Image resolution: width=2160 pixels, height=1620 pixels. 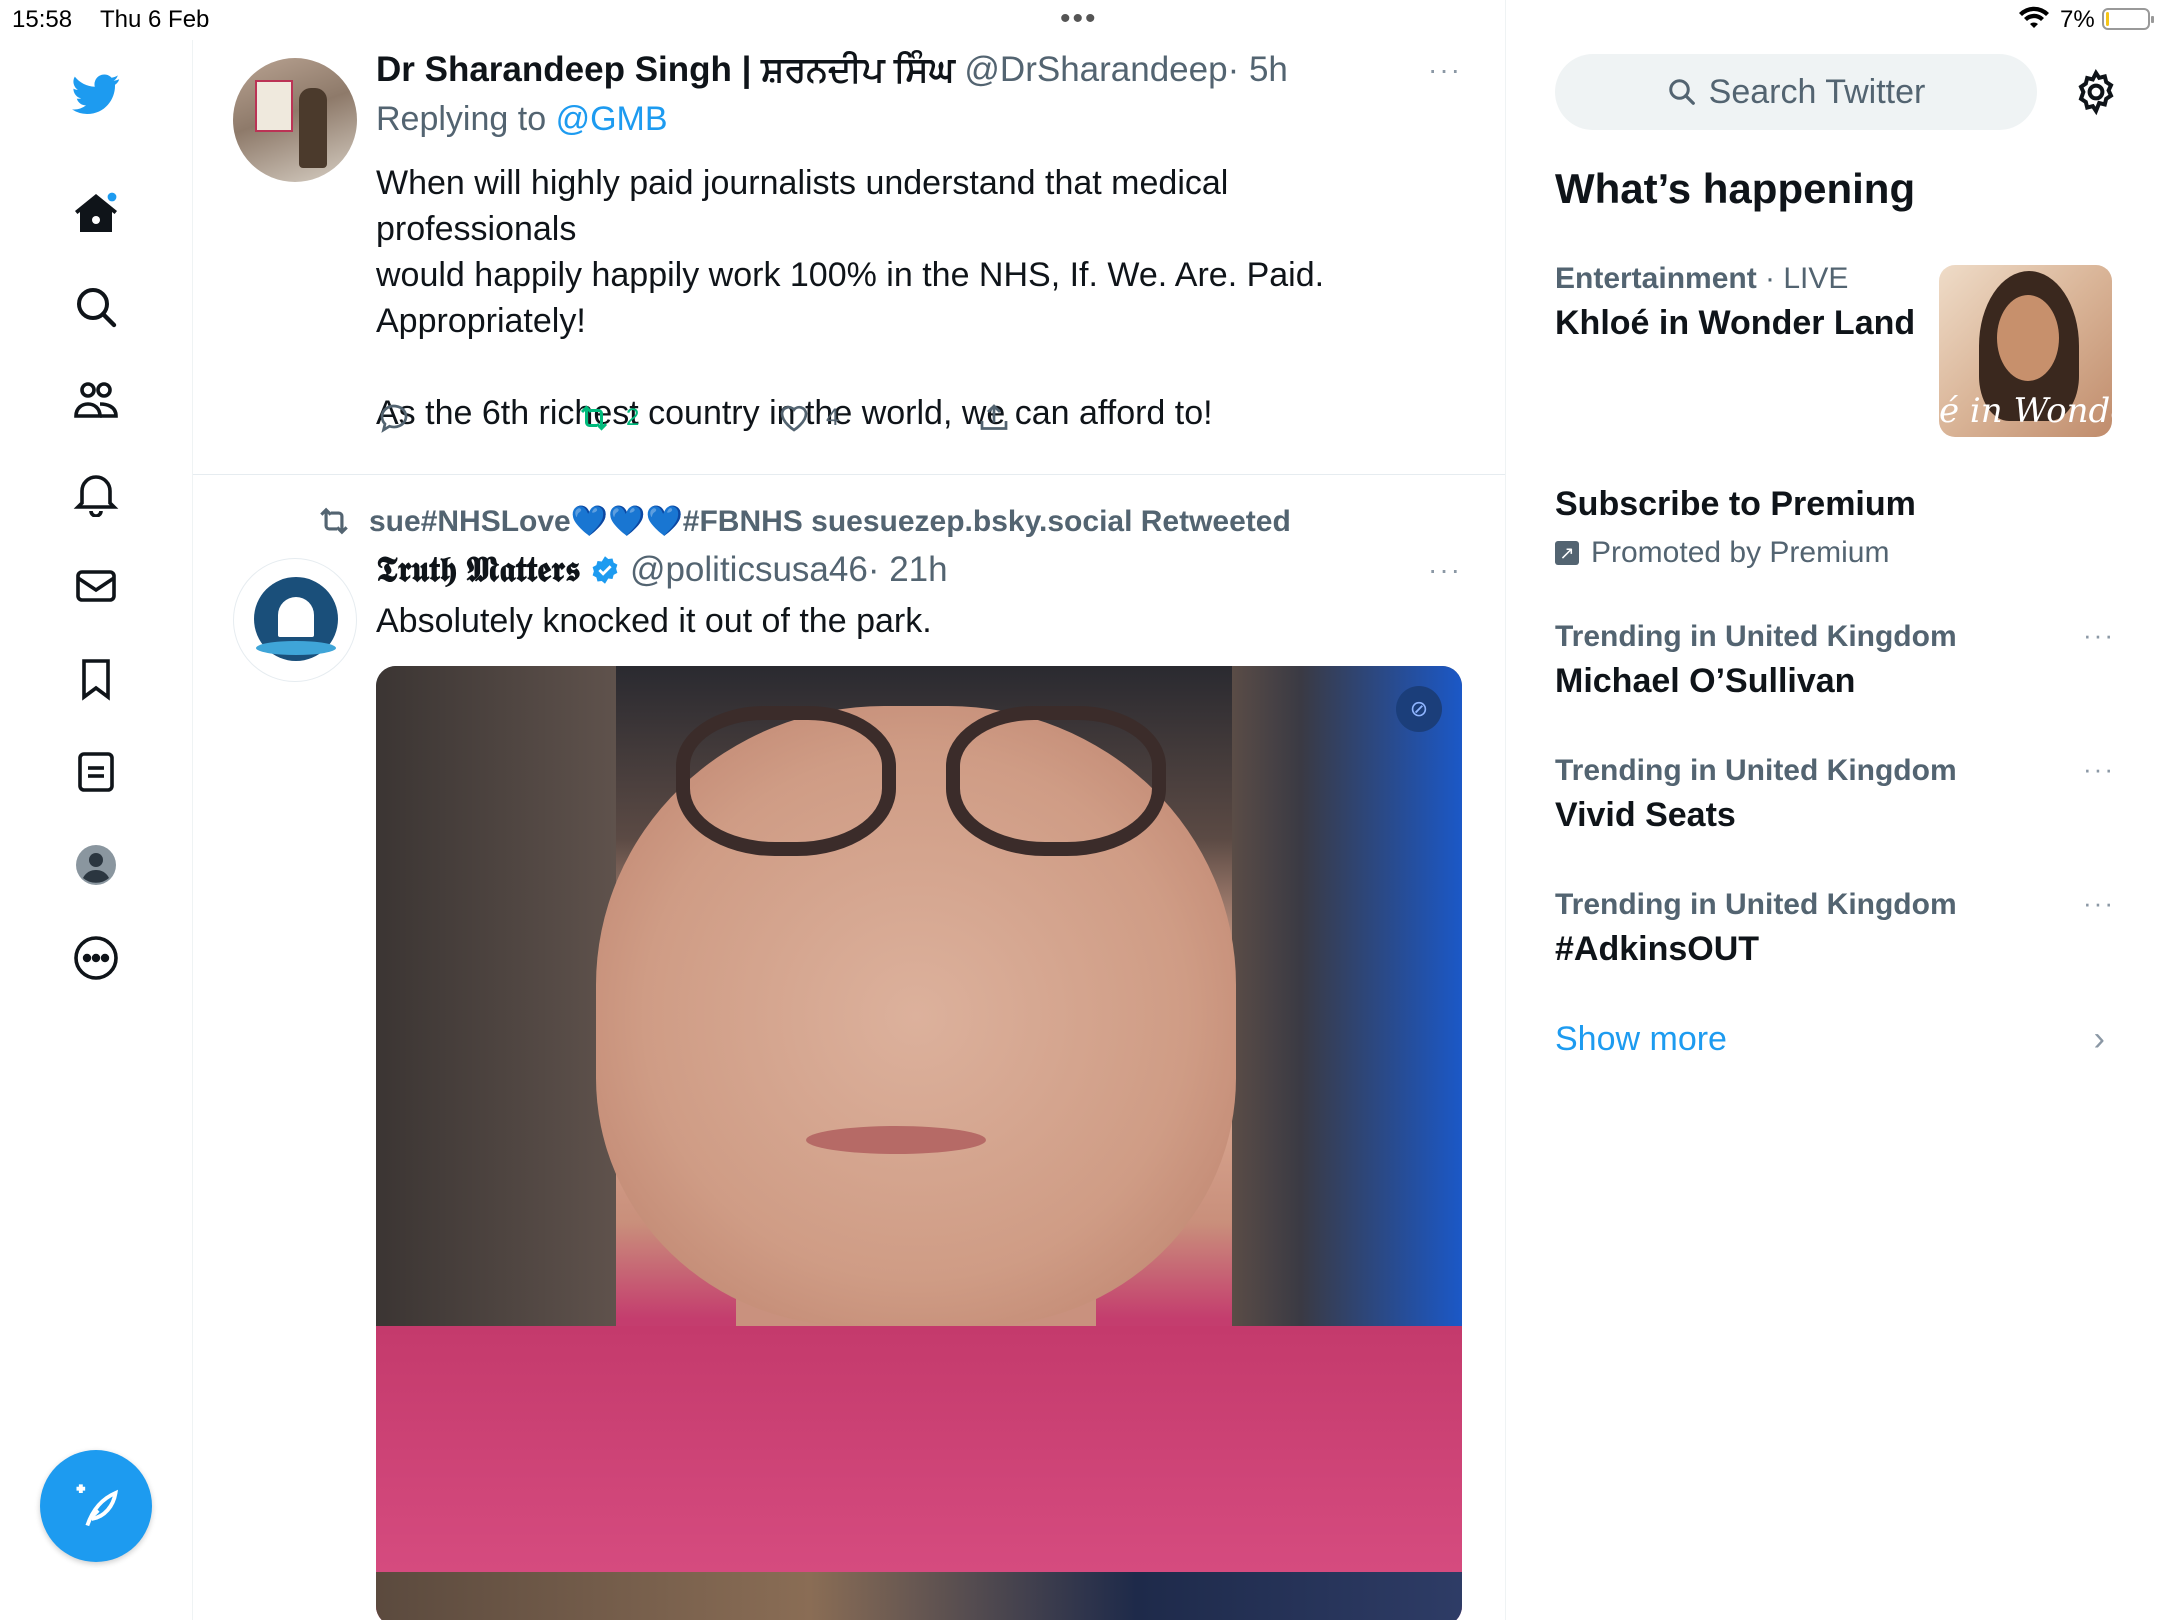 I want to click on nav-lists-icon, so click(x=96, y=772).